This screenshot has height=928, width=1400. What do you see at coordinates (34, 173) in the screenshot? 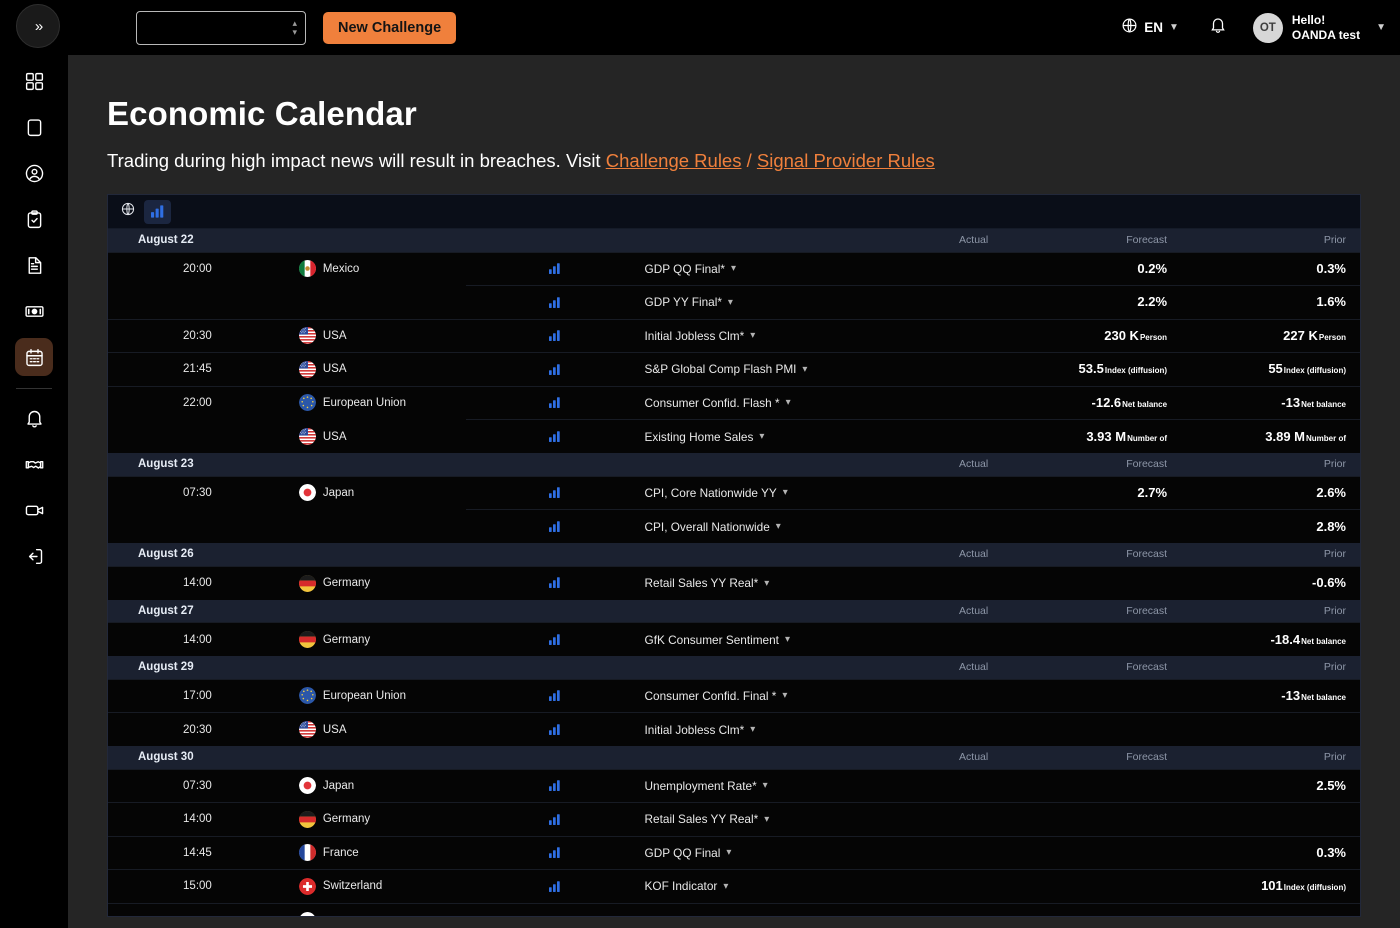
I see `sidebar-item-account` at bounding box center [34, 173].